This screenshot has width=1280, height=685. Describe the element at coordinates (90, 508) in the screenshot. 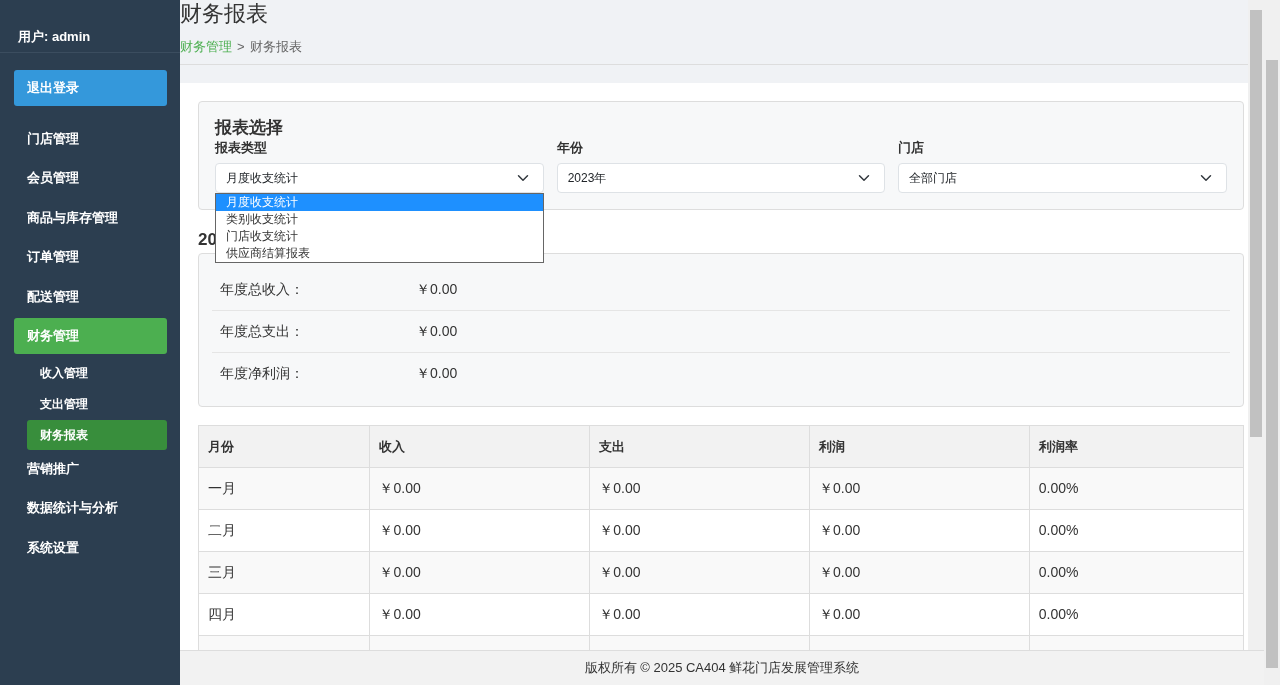

I see `sidebar-item: 数据统计与分析` at that location.